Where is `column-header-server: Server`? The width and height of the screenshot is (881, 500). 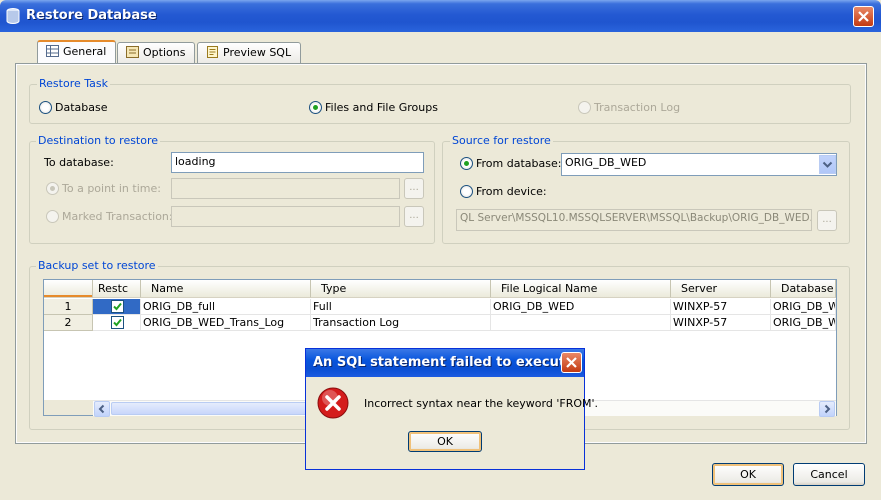
column-header-server: Server is located at coordinates (721, 289).